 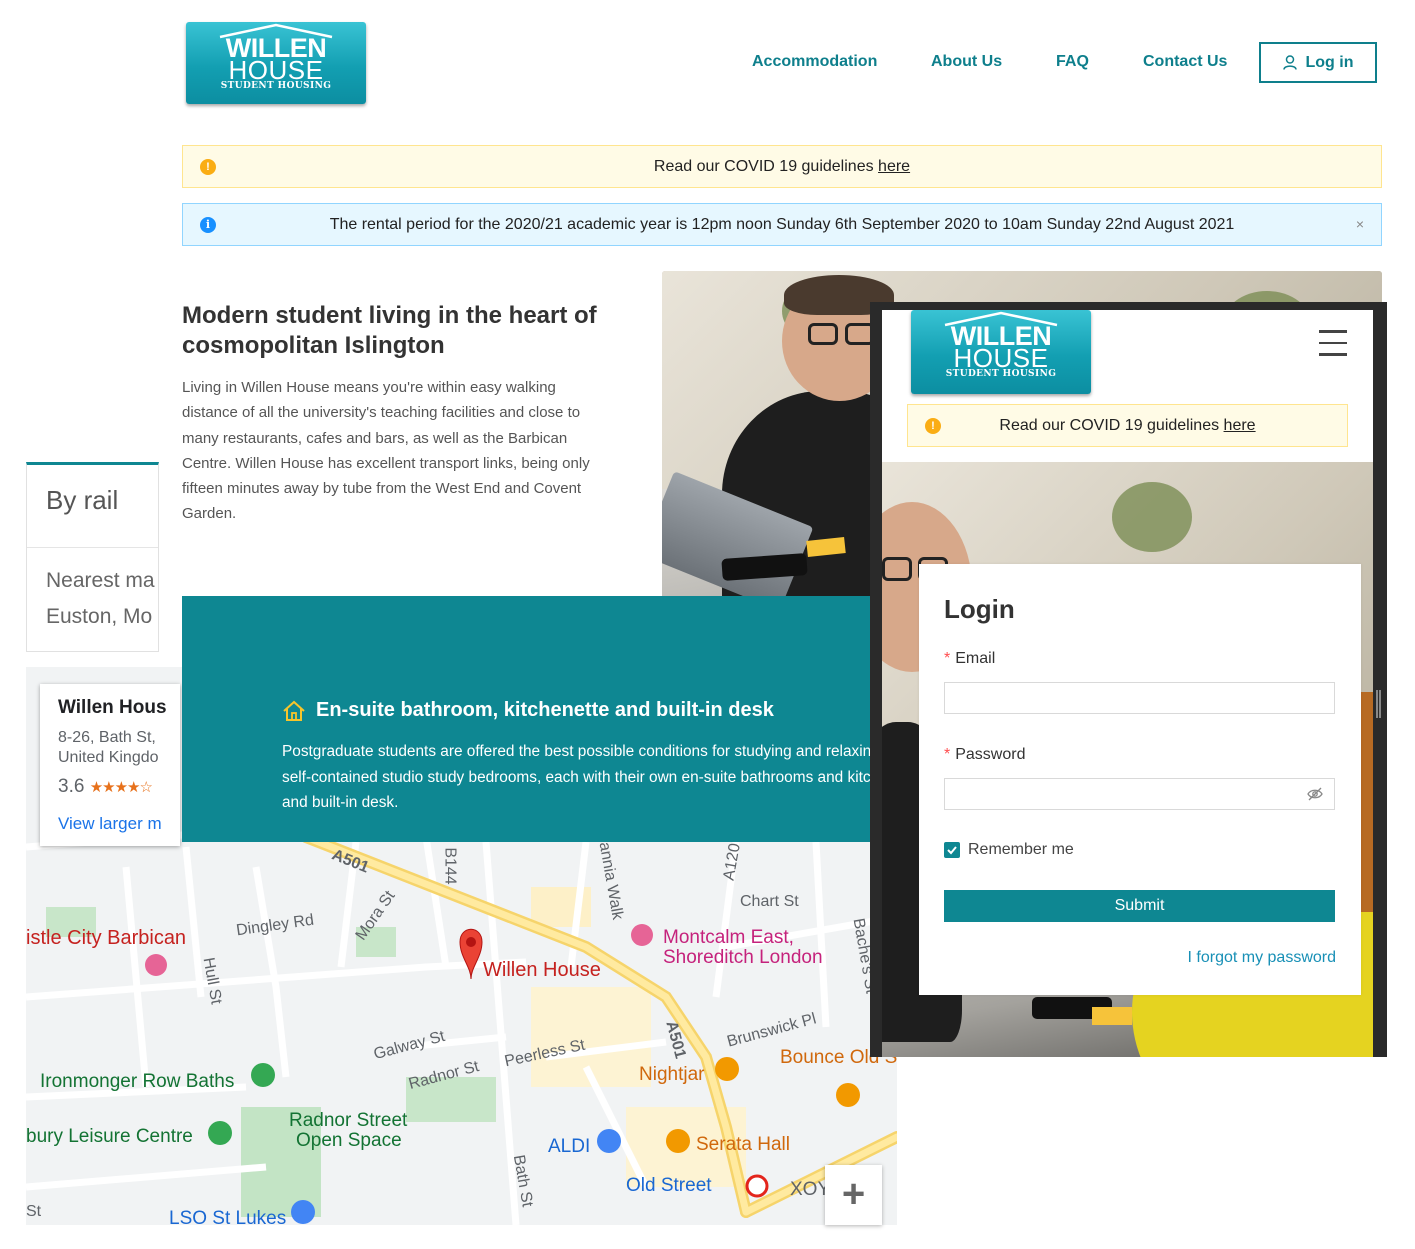 What do you see at coordinates (1109, 425) in the screenshot?
I see `mobile-covid-alert-text: Read our COVID 19 guidelines` at bounding box center [1109, 425].